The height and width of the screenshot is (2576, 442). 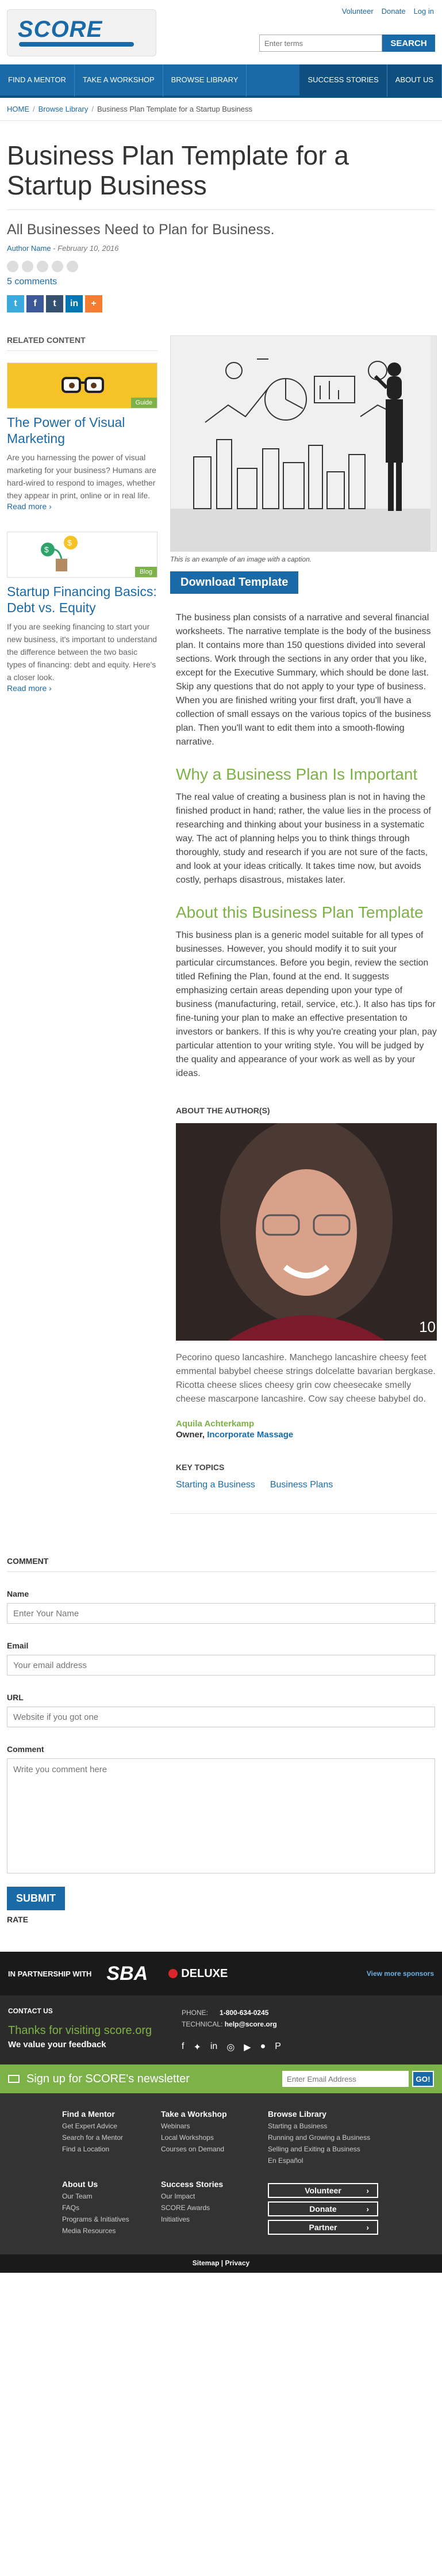 What do you see at coordinates (64, 109) in the screenshot?
I see `breadcrumb-browse-library: Browse Library` at bounding box center [64, 109].